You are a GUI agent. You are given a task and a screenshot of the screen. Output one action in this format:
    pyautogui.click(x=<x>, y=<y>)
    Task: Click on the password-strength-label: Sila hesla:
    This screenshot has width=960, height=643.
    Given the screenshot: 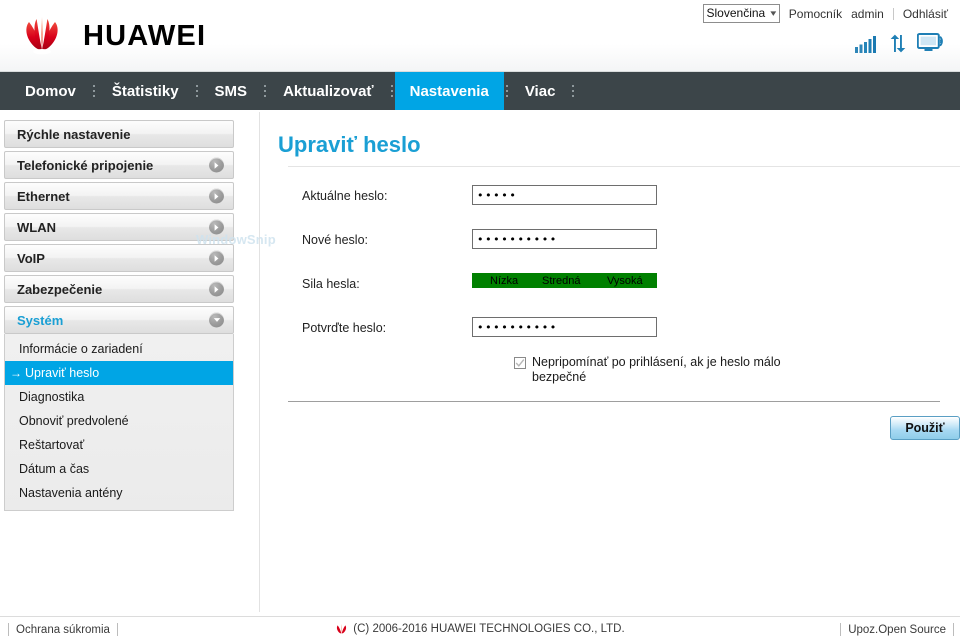 What is the action you would take?
    pyautogui.click(x=331, y=284)
    